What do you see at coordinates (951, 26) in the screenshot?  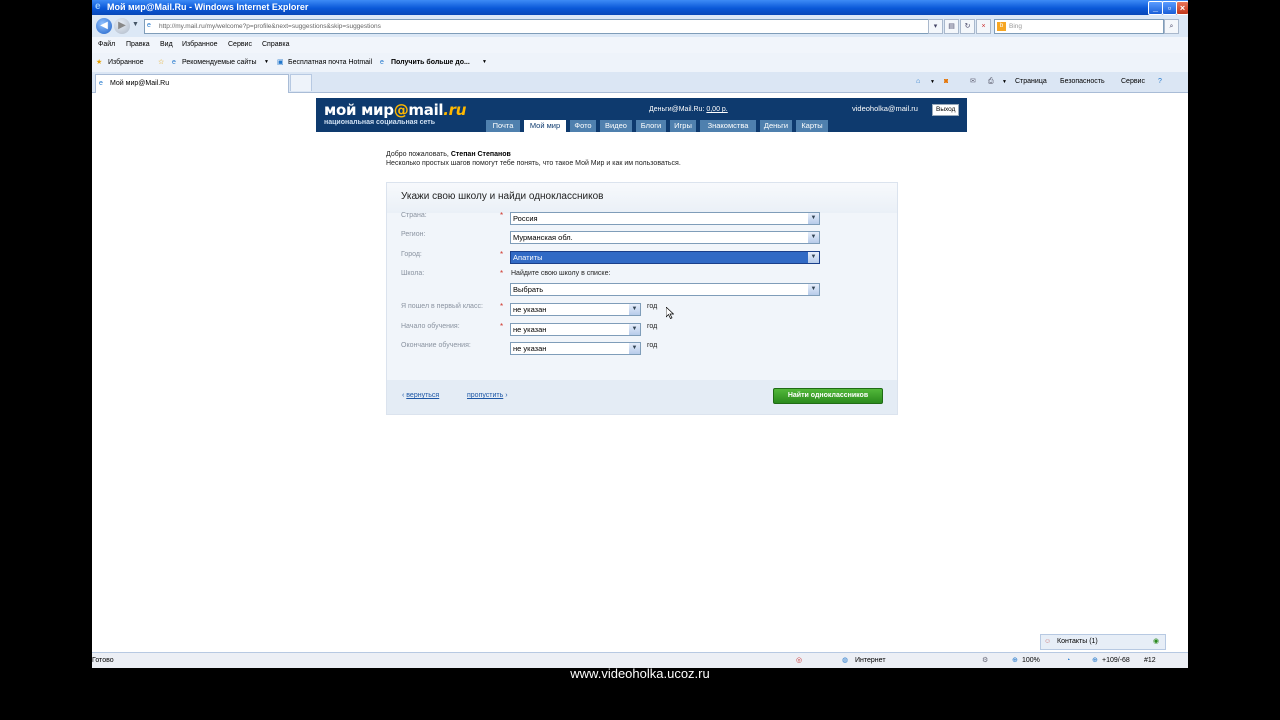 I see `compat-icon: ▤` at bounding box center [951, 26].